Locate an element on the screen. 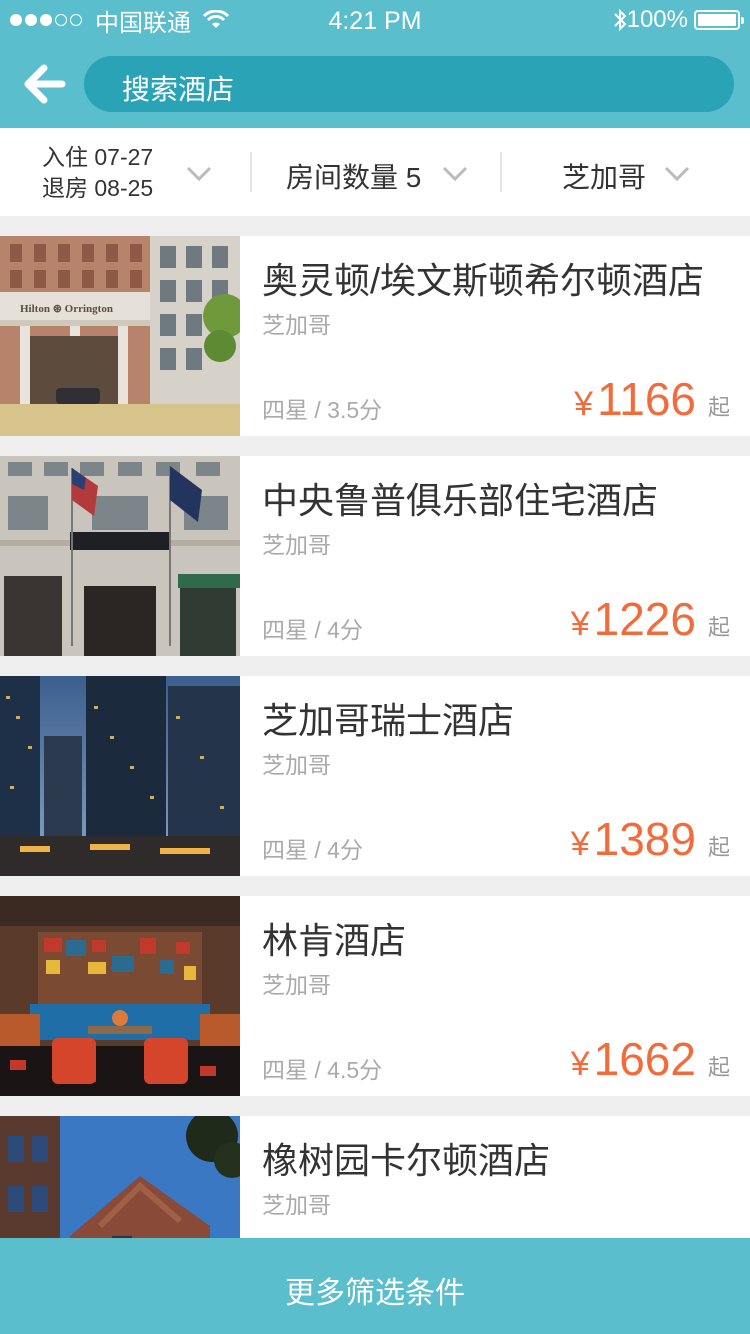  hotel-price: ¥ 1389 起 is located at coordinates (650, 839).